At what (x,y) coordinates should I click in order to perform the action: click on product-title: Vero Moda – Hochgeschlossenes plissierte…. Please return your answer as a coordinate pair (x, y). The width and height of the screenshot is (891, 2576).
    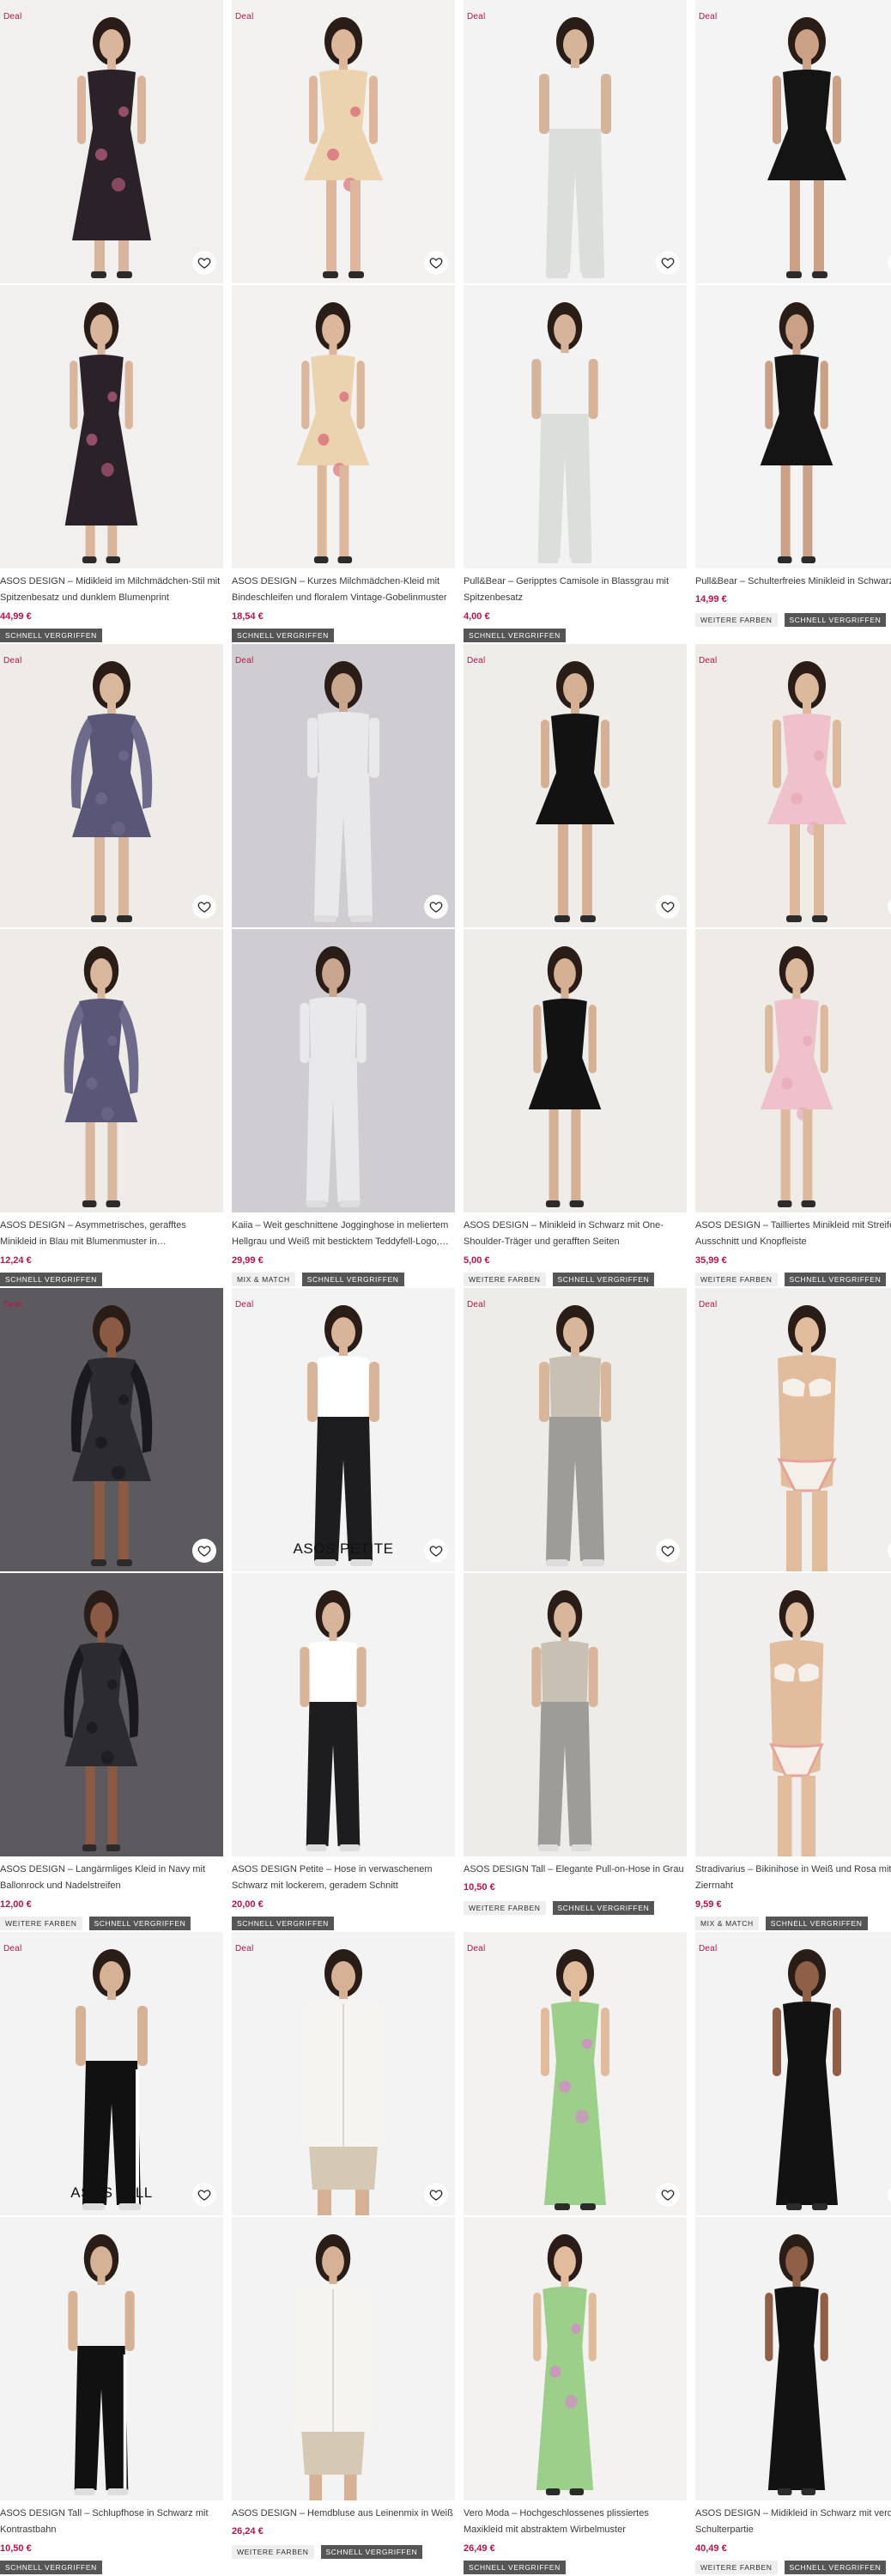
    Looking at the image, I should click on (575, 2522).